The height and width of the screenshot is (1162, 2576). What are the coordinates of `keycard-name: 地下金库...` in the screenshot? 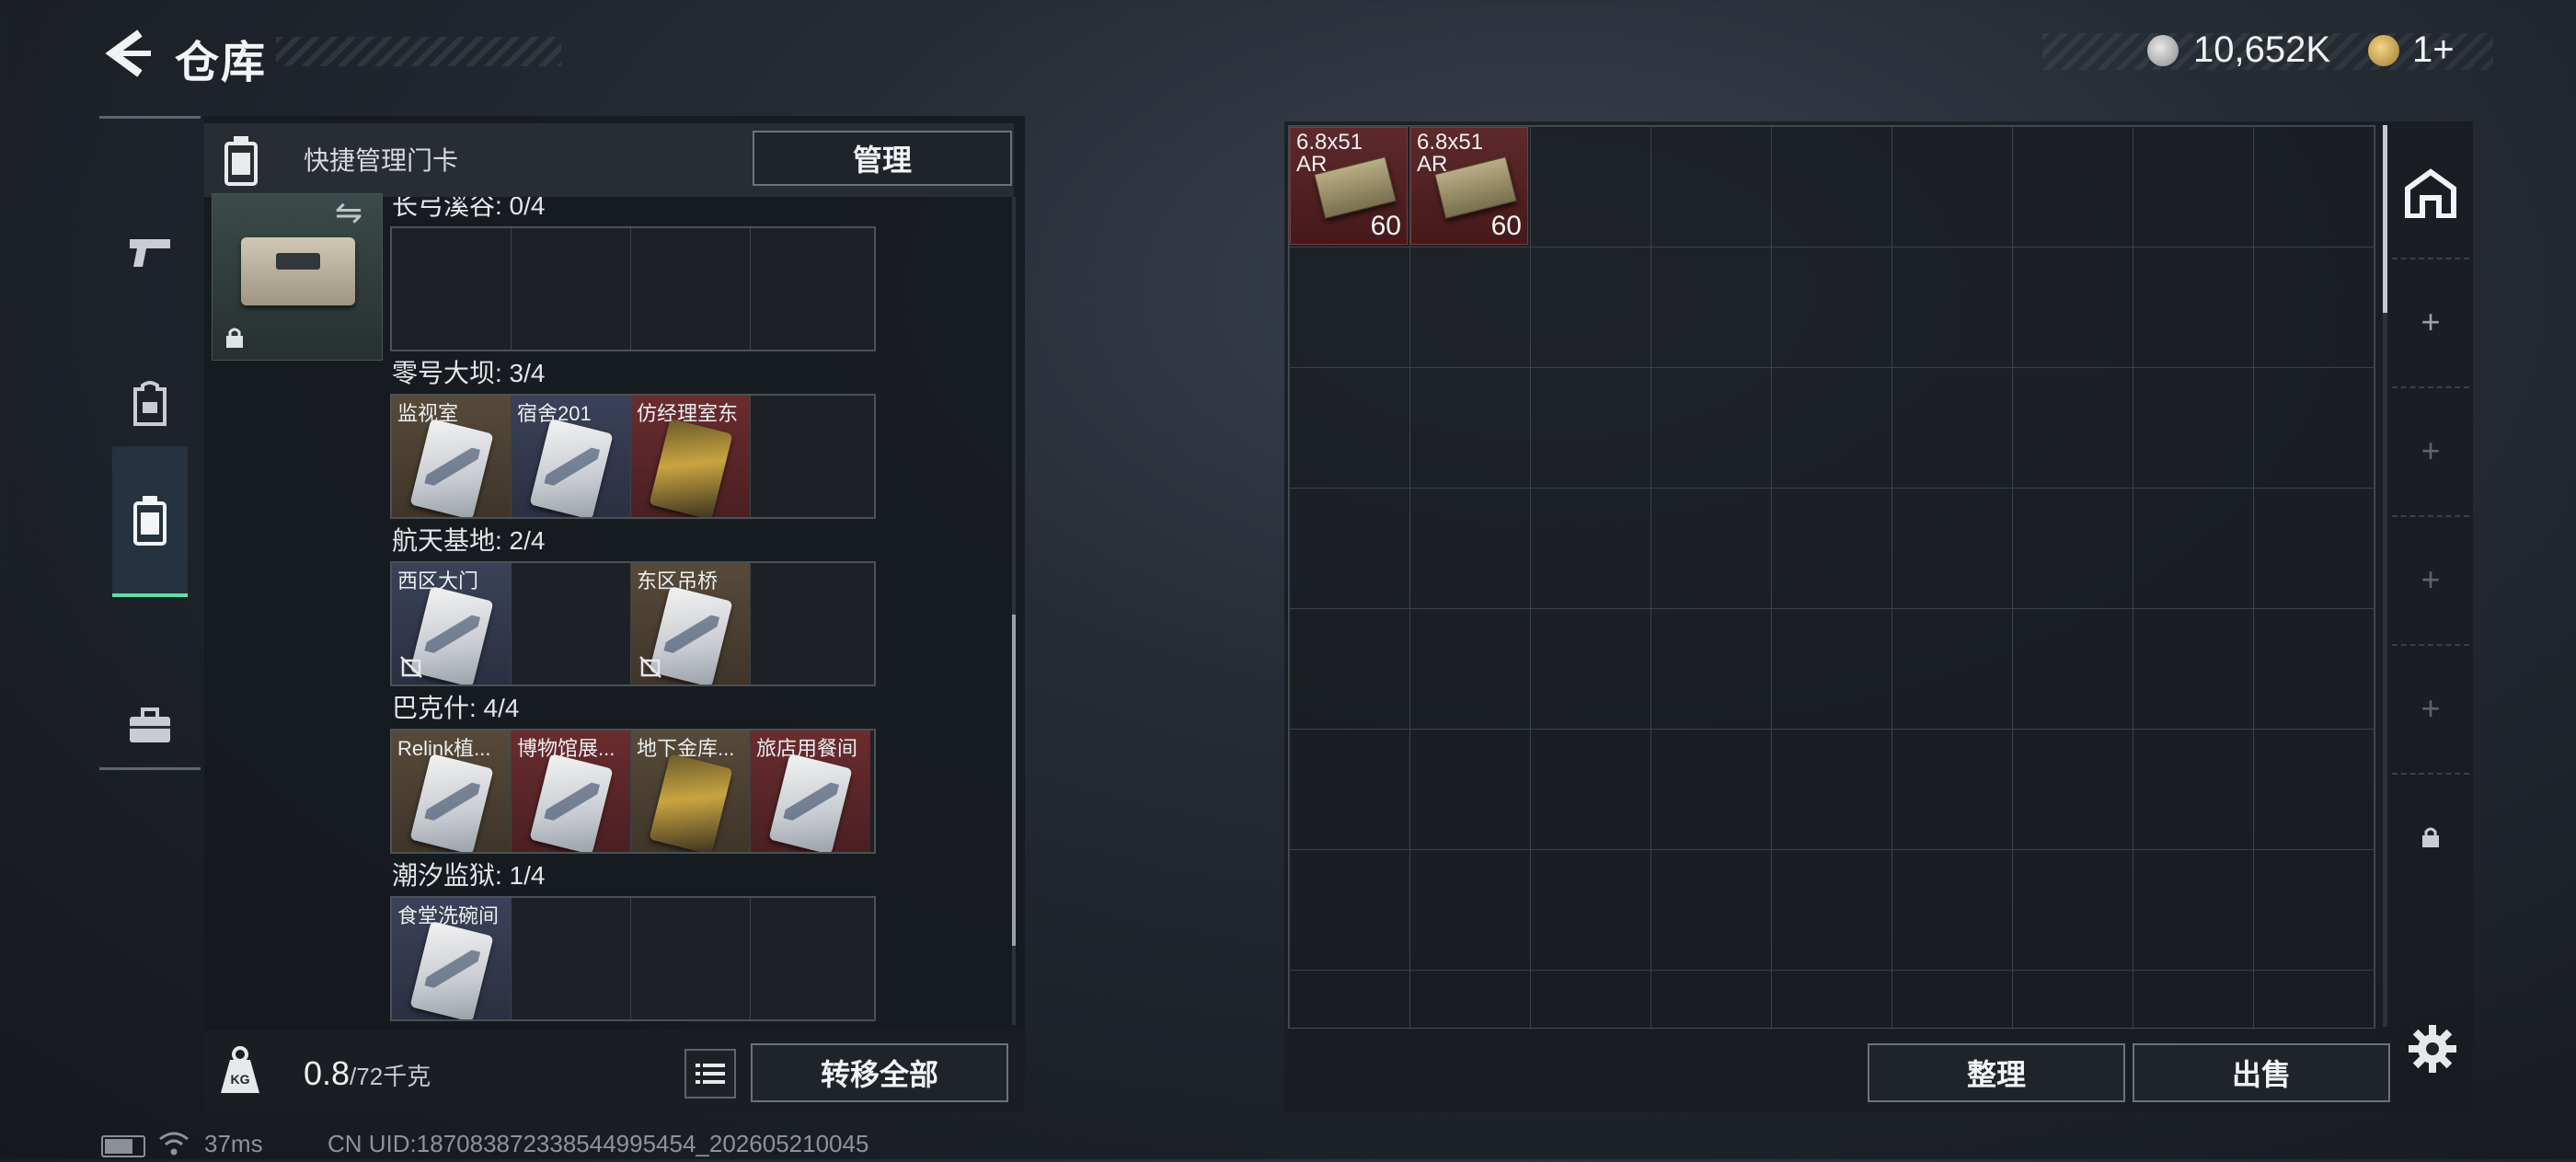 It's located at (686, 748).